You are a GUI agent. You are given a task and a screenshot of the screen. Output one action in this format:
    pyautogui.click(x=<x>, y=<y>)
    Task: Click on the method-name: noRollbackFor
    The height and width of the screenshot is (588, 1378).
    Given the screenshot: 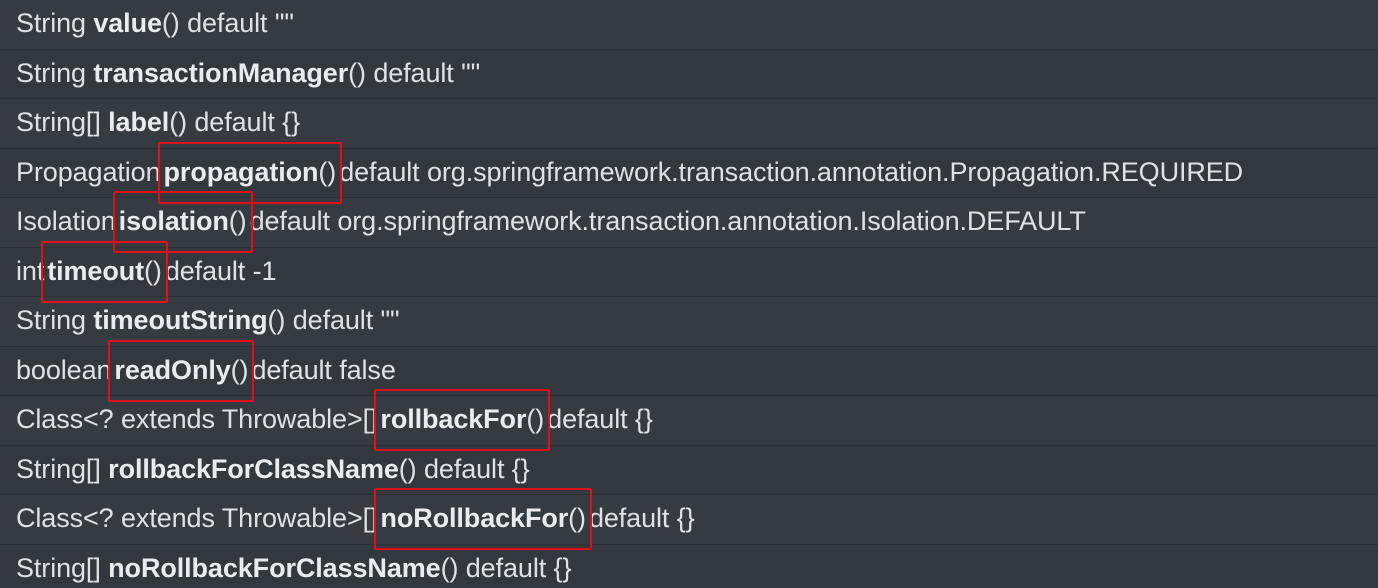 What is the action you would take?
    pyautogui.click(x=474, y=518)
    